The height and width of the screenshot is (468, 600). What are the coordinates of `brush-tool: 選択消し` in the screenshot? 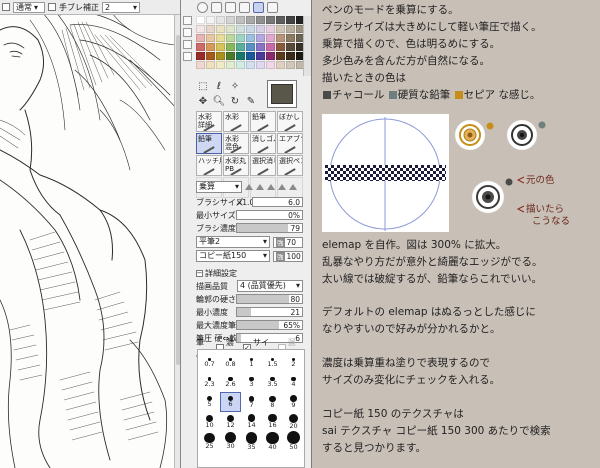 It's located at (263, 165).